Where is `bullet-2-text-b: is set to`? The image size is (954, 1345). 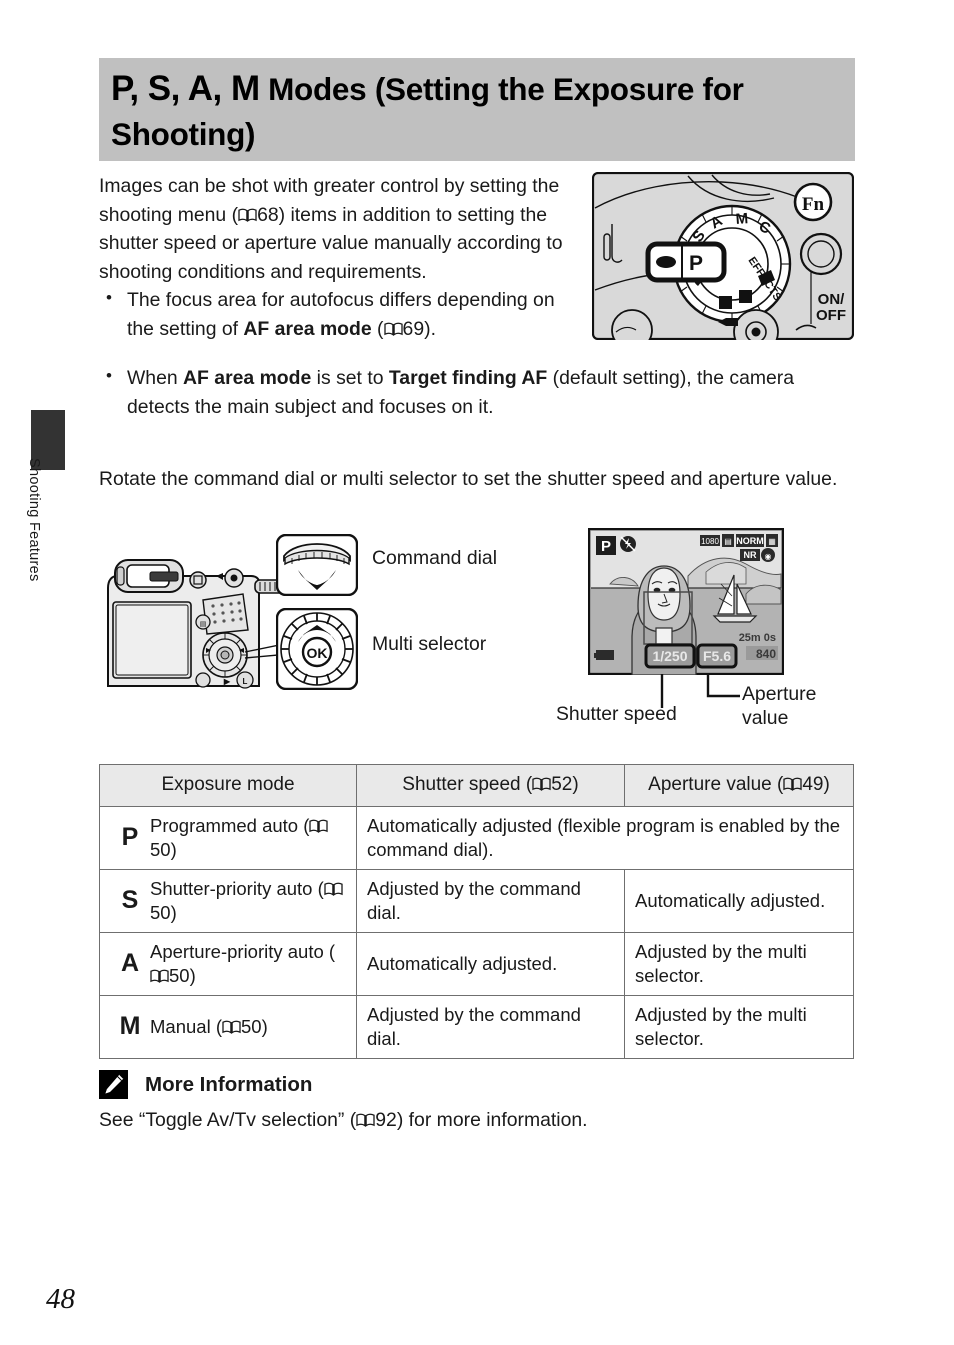 bullet-2-text-b: is set to is located at coordinates (350, 378).